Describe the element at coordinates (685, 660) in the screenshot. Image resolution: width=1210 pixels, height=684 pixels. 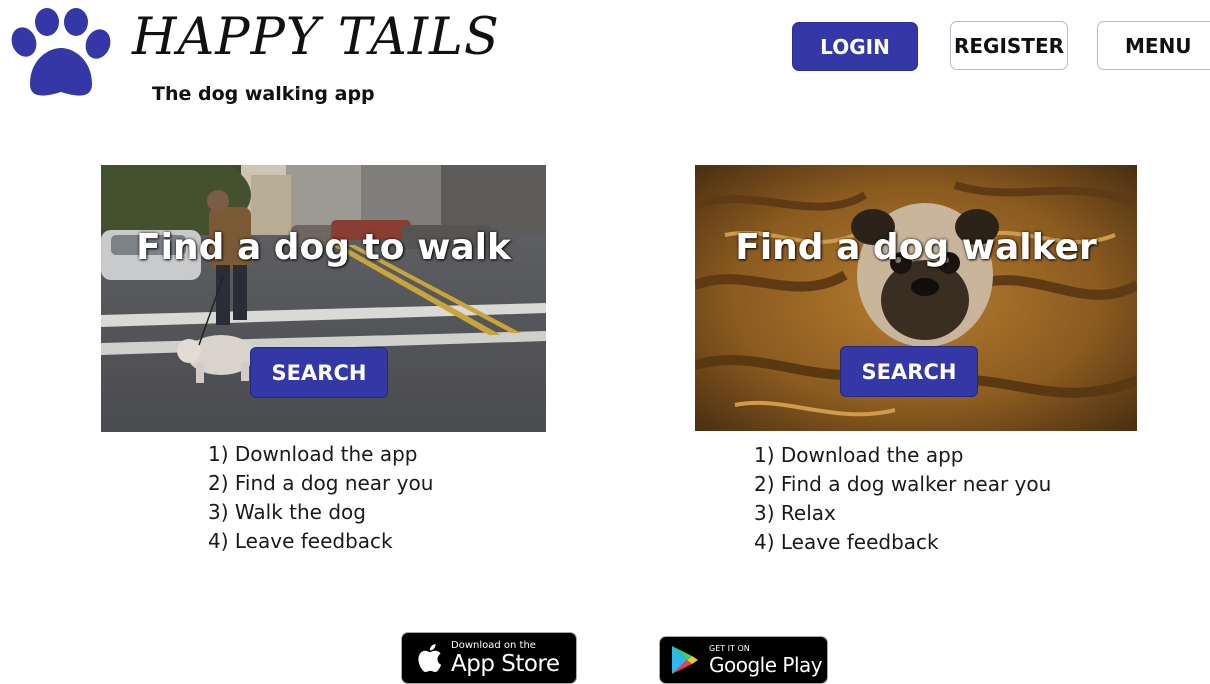
I see `google-play-icon` at that location.